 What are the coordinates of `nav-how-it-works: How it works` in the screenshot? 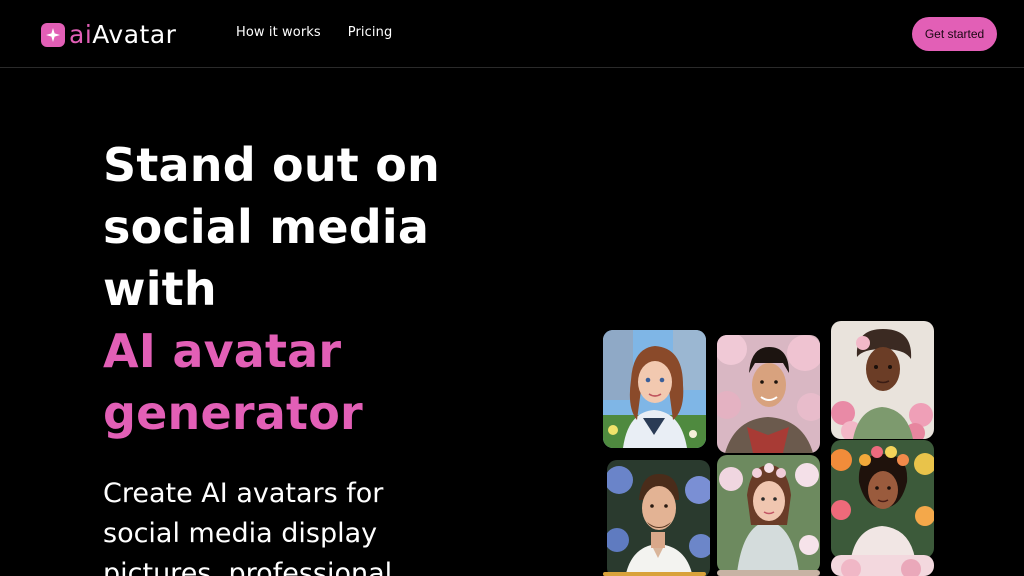 It's located at (278, 32).